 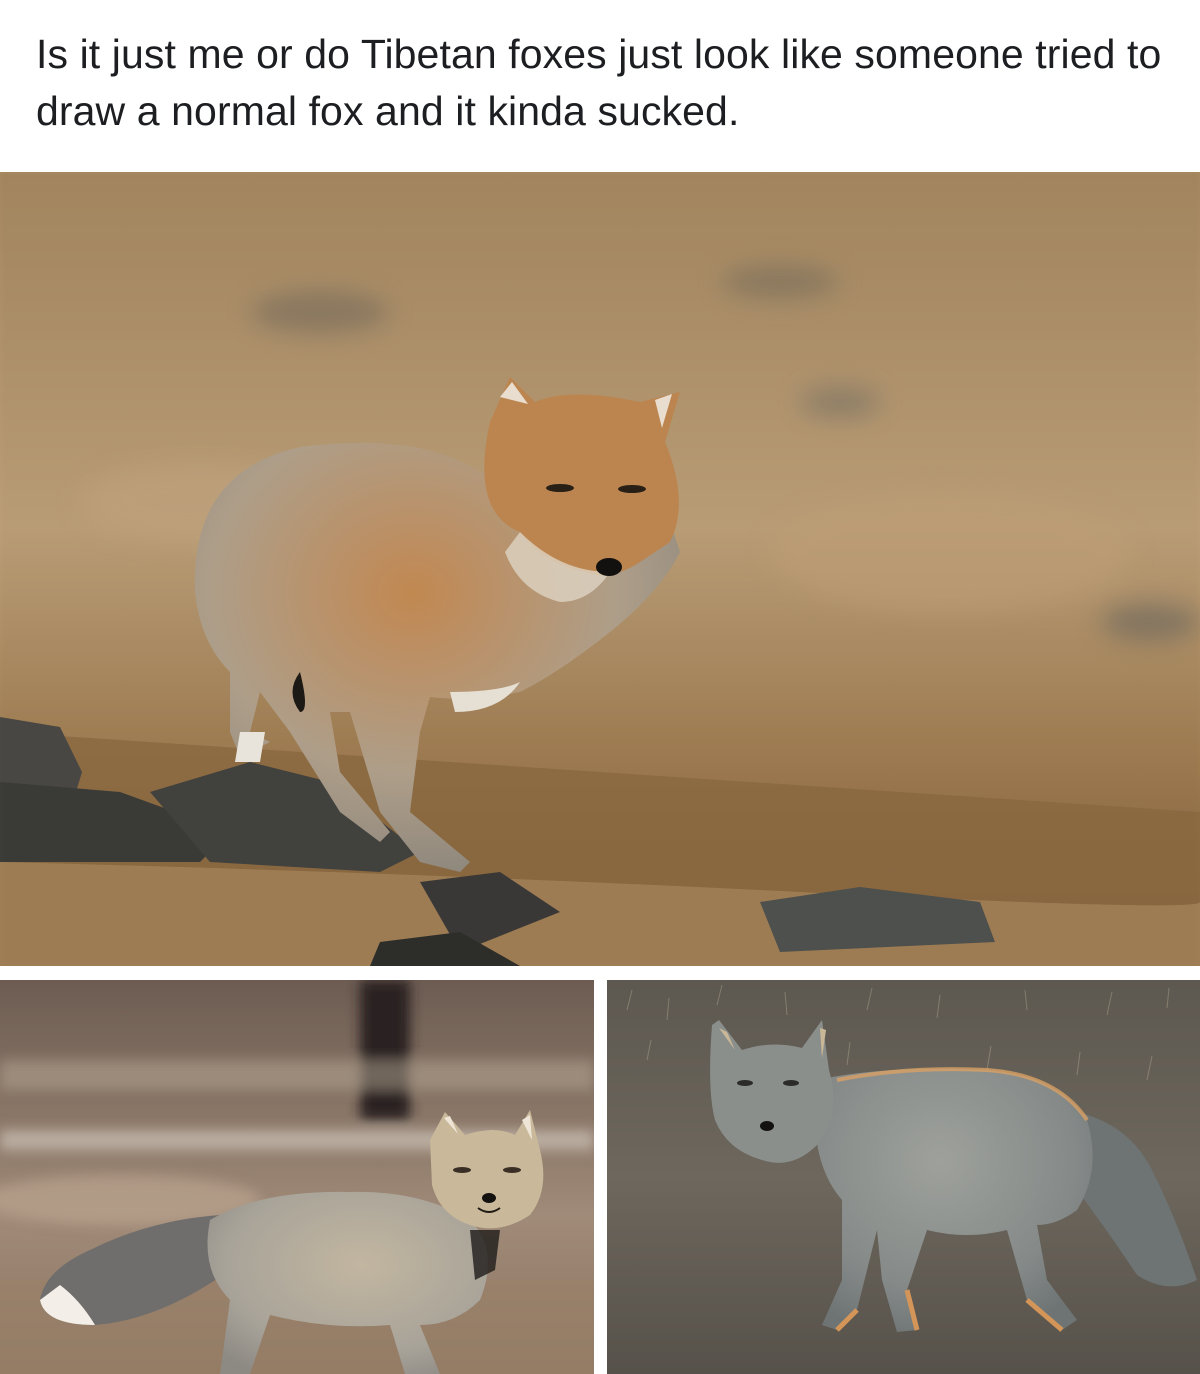 I want to click on fox-photo-bottom-right-illustration, so click(x=903, y=1177).